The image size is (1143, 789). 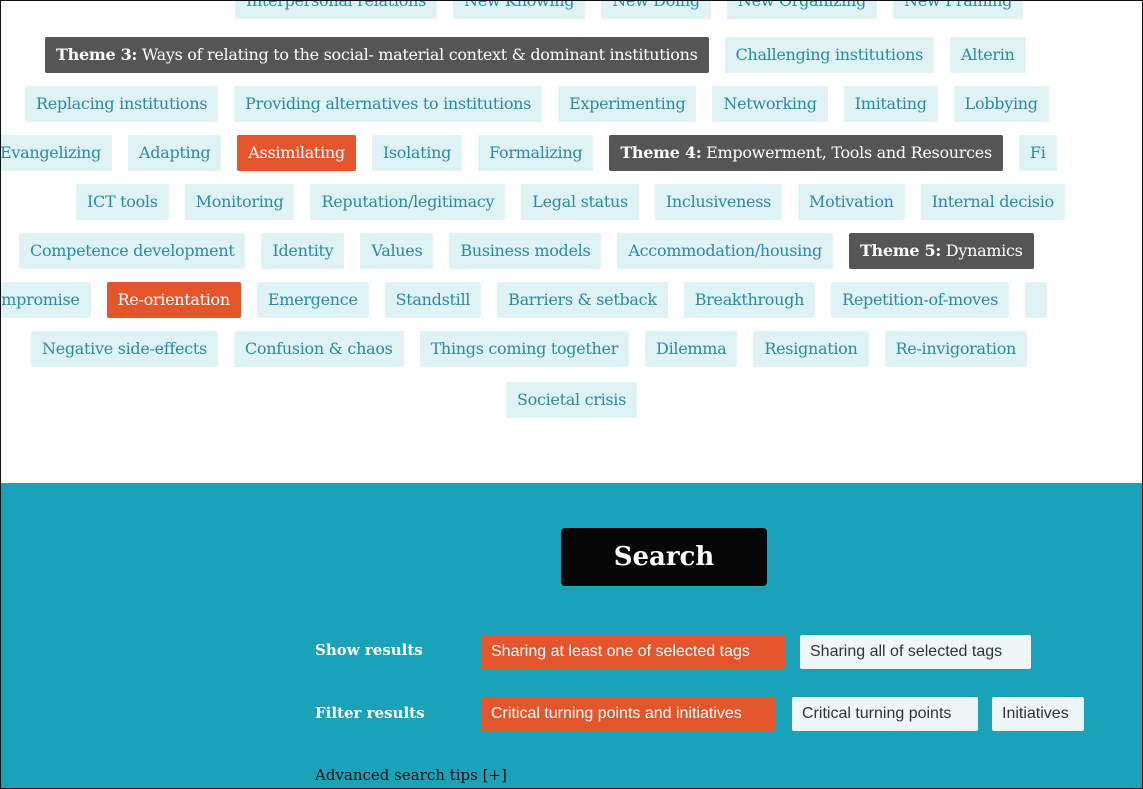 What do you see at coordinates (958, 10) in the screenshot?
I see `tag: New Framing` at bounding box center [958, 10].